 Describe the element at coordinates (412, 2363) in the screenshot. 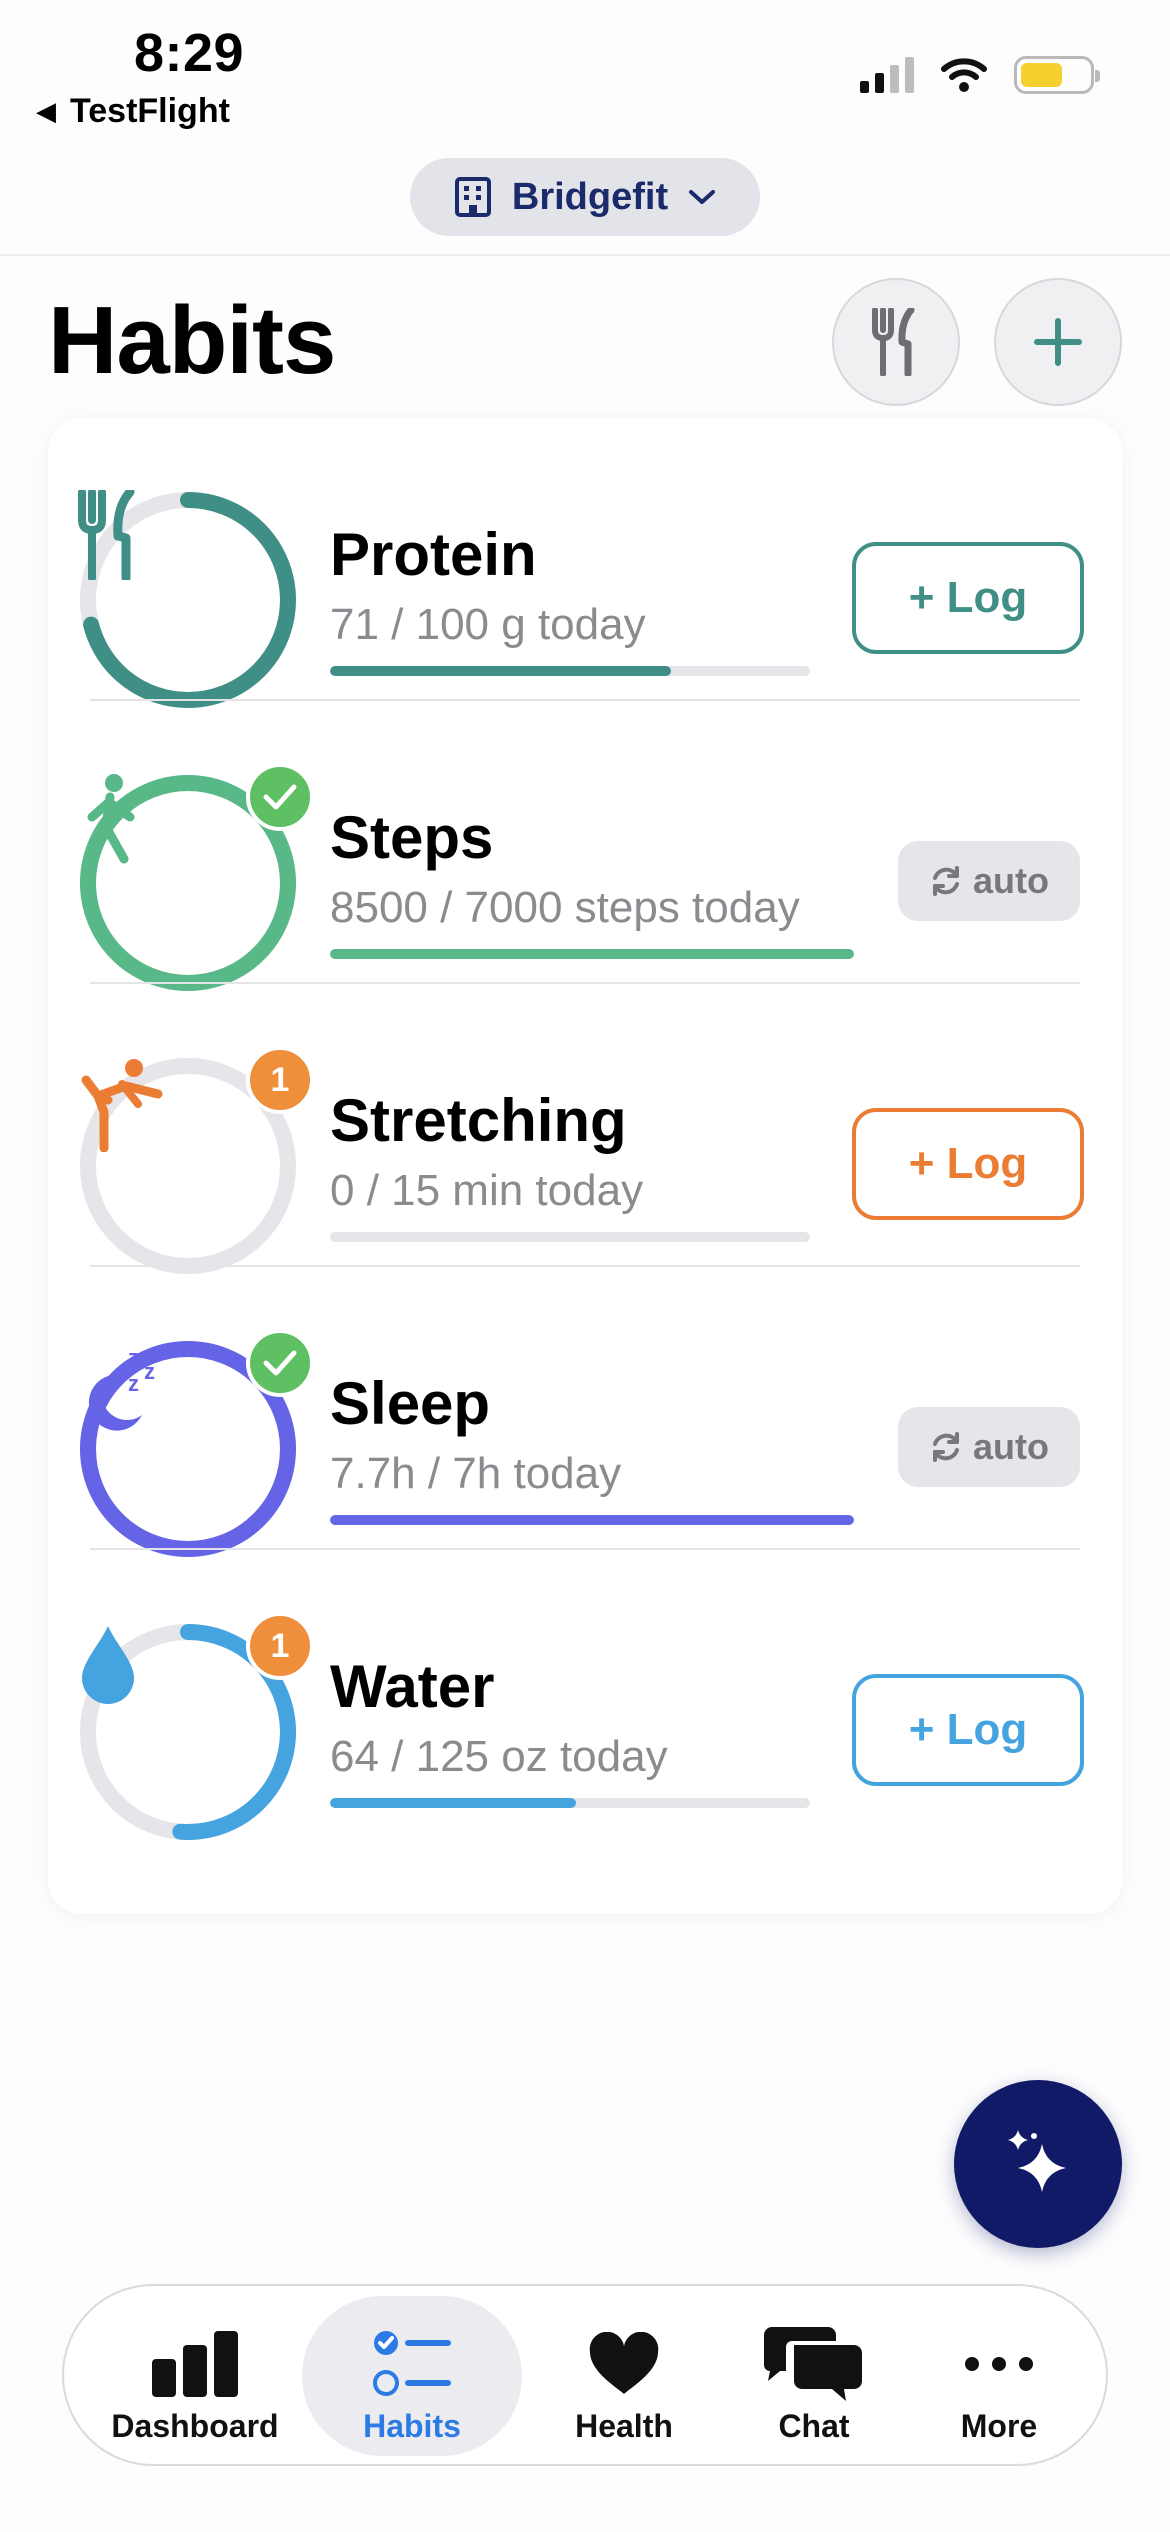

I see `checklist-icon` at that location.